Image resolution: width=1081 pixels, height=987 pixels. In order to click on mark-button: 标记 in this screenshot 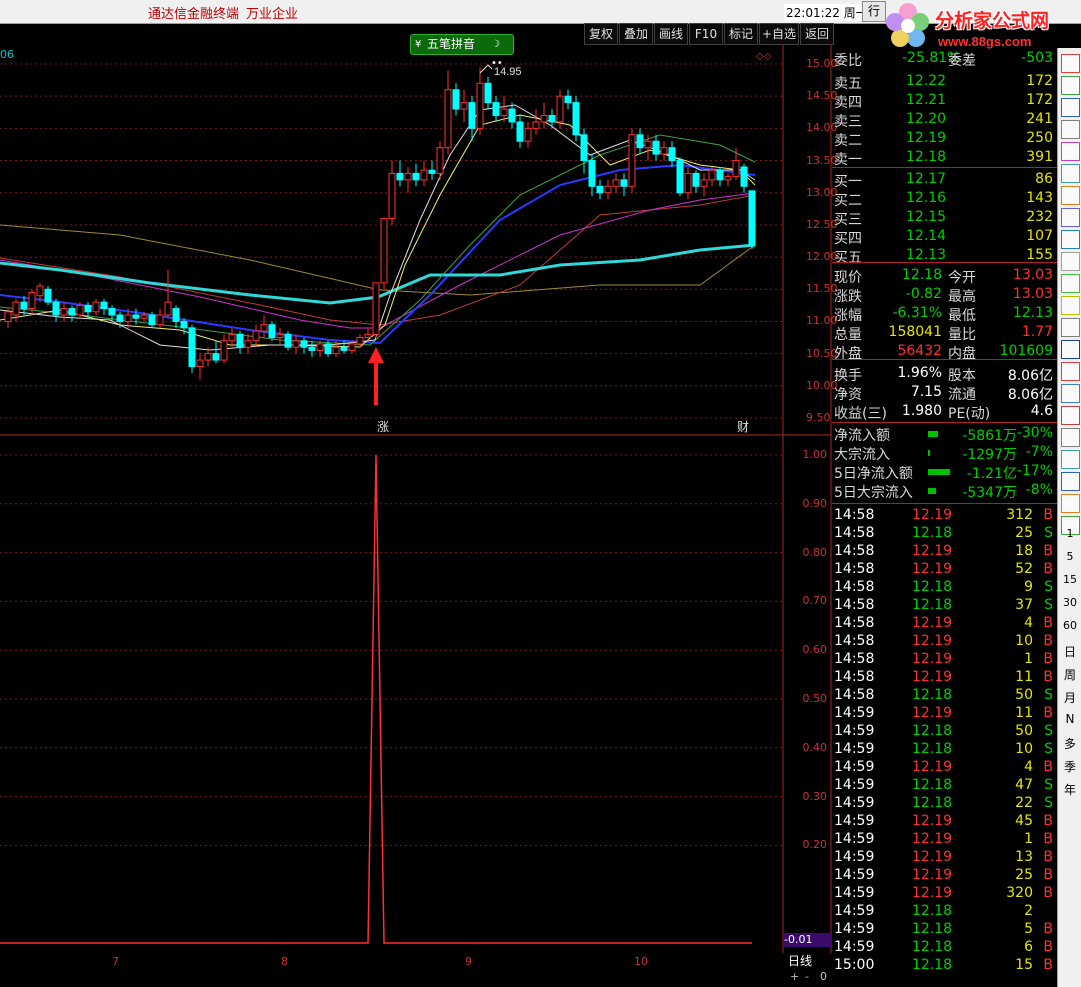, I will do `click(741, 34)`.